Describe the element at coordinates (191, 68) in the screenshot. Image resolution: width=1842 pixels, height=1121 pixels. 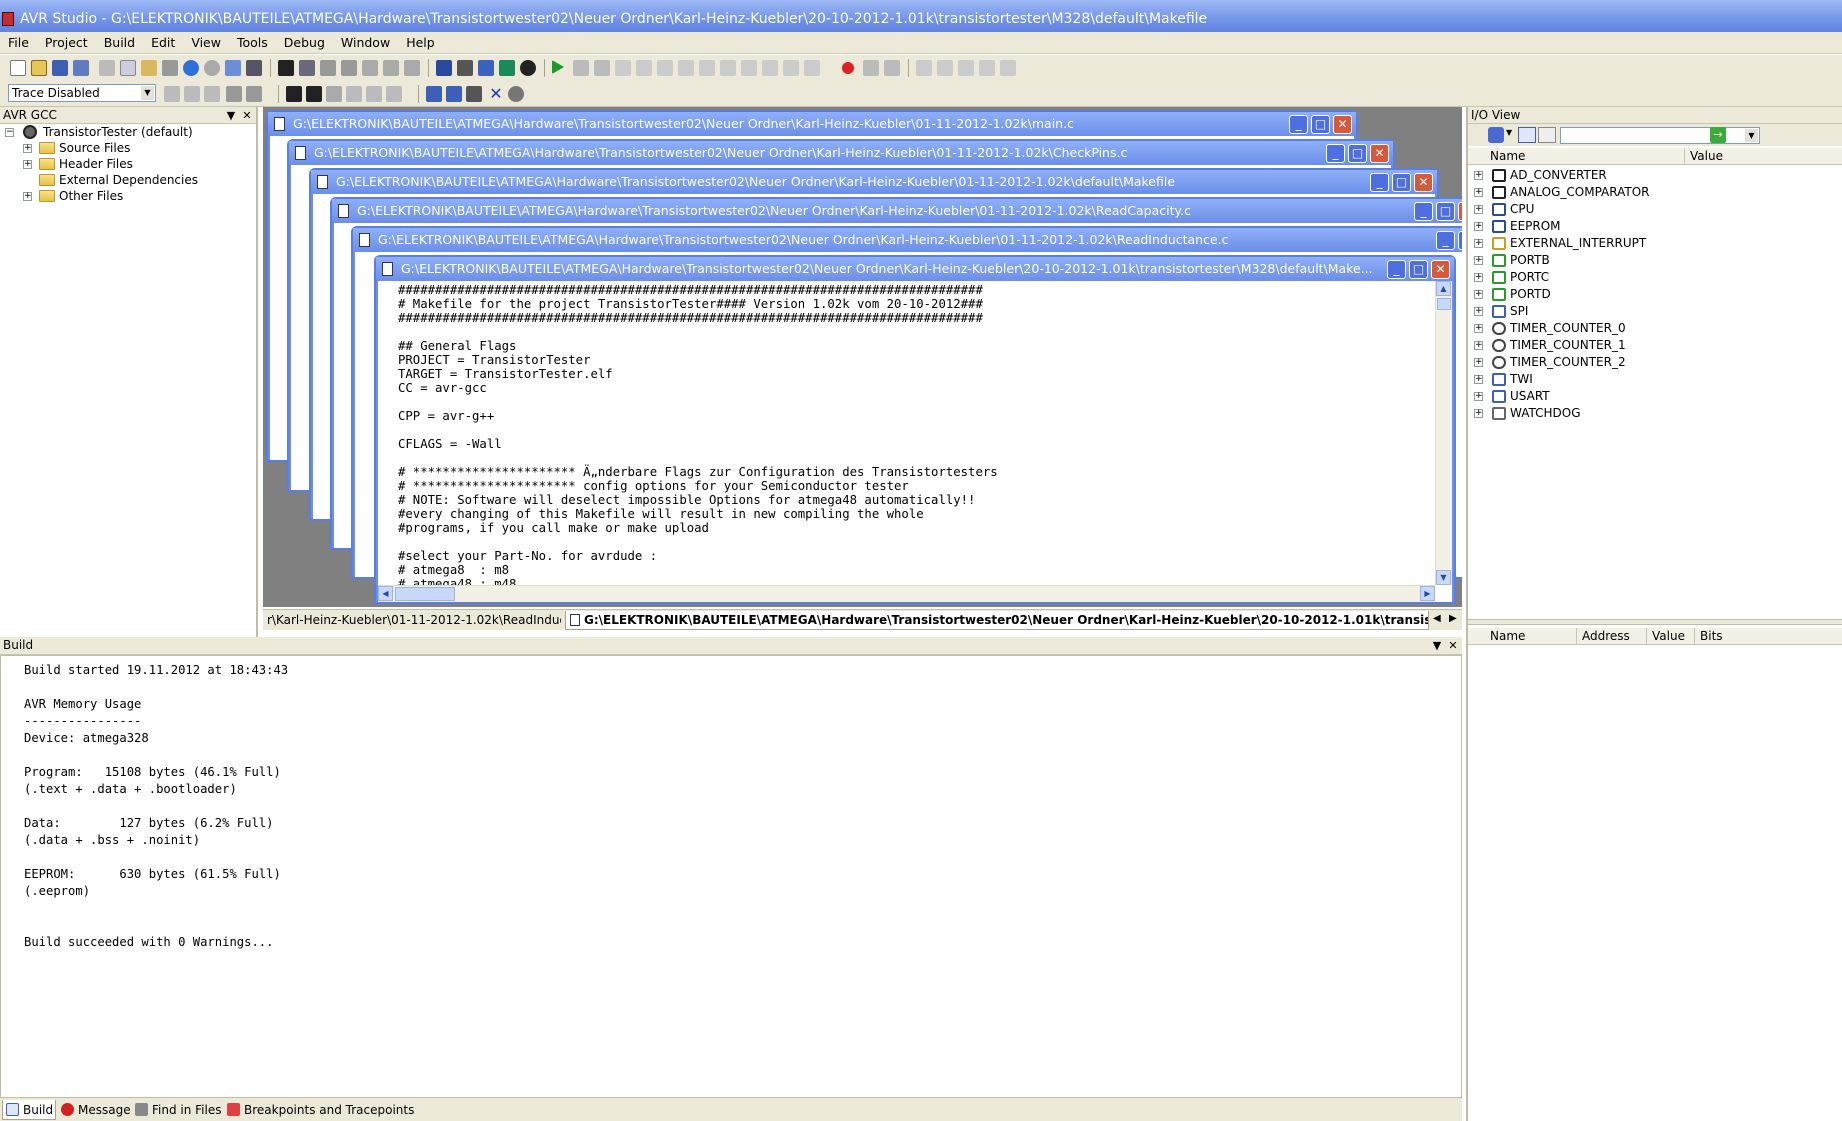
I see `undo-icon` at that location.